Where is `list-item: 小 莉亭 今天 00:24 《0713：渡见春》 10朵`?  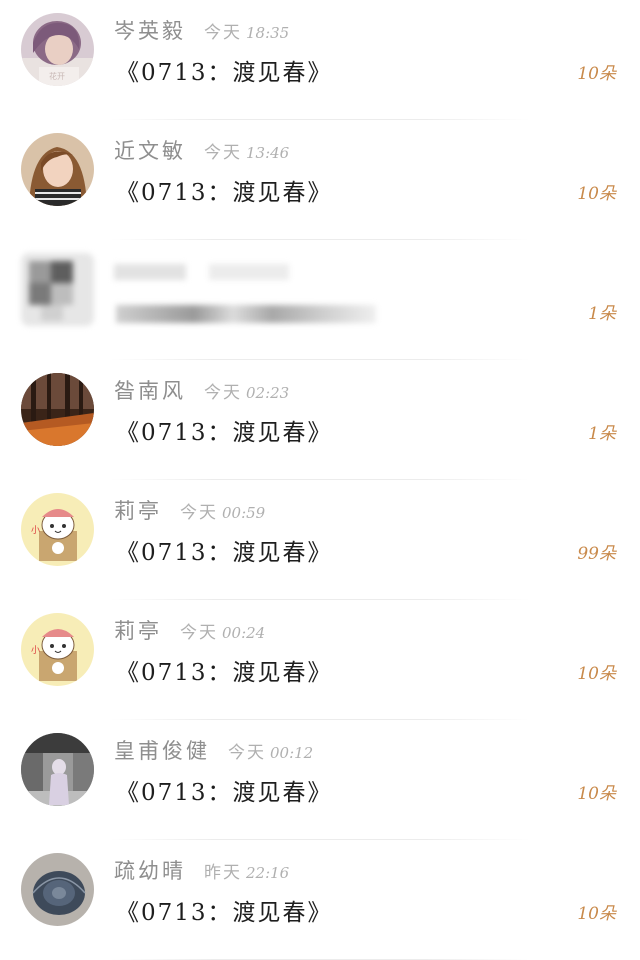
list-item: 小 莉亭 今天 00:24 《0713：渡见春》 10朵 is located at coordinates (320, 660).